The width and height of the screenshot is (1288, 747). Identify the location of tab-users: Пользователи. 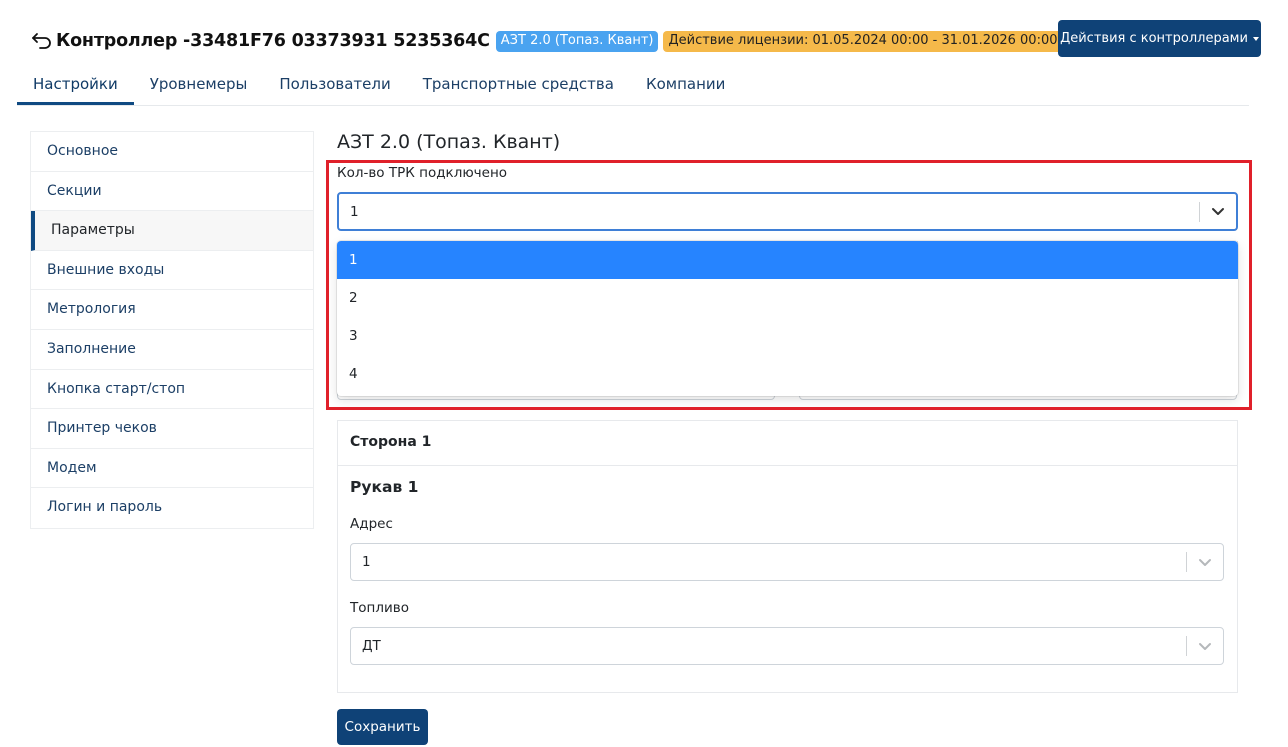
(334, 85).